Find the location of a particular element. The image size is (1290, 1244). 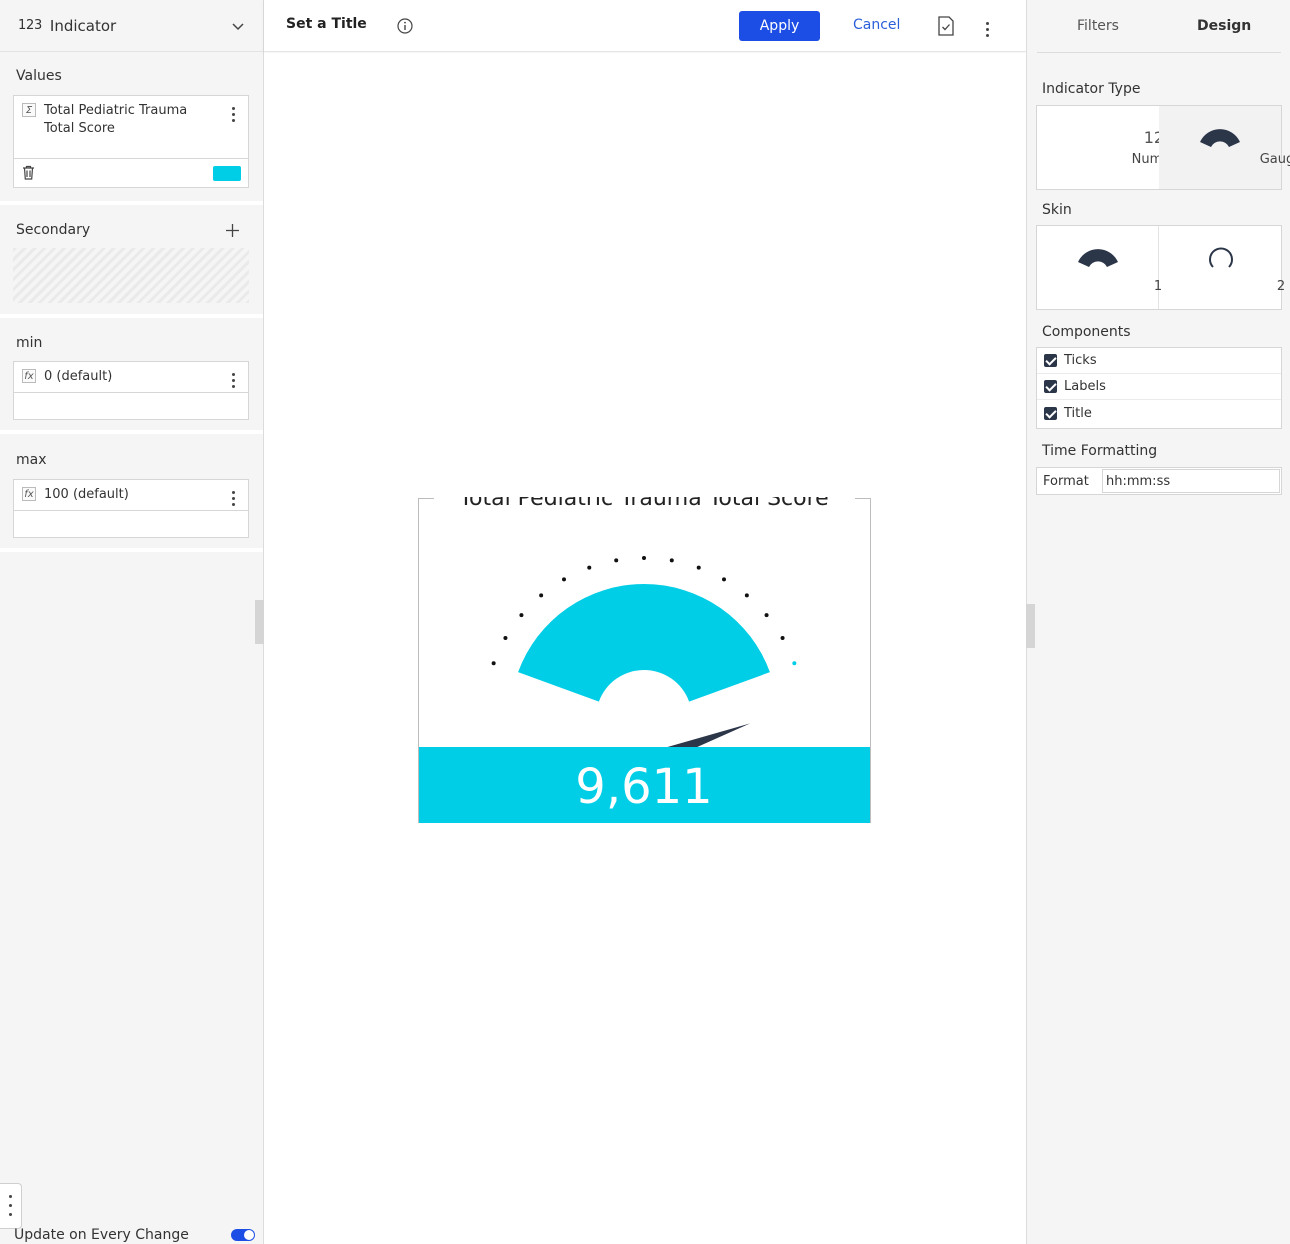

sigma-icon: Σ is located at coordinates (29, 110).